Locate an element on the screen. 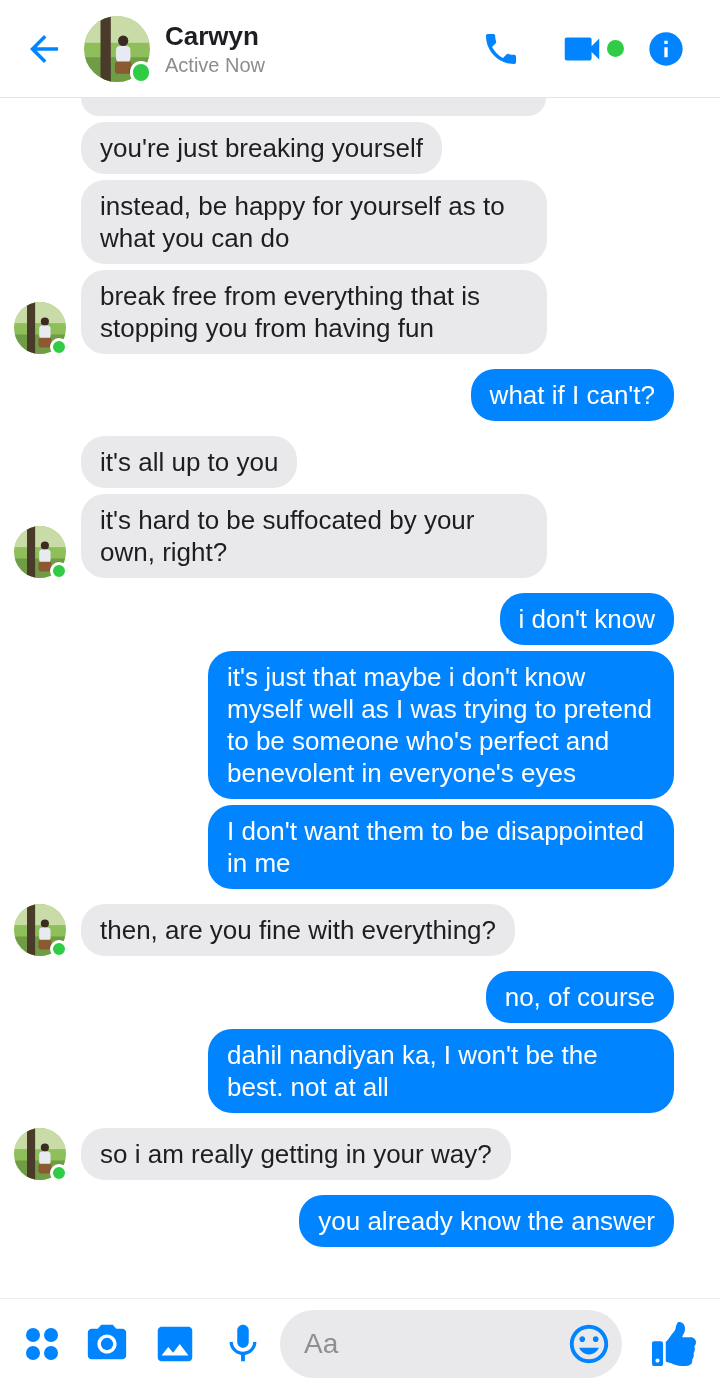 The width and height of the screenshot is (720, 1389). apps-icon is located at coordinates (42, 1344).